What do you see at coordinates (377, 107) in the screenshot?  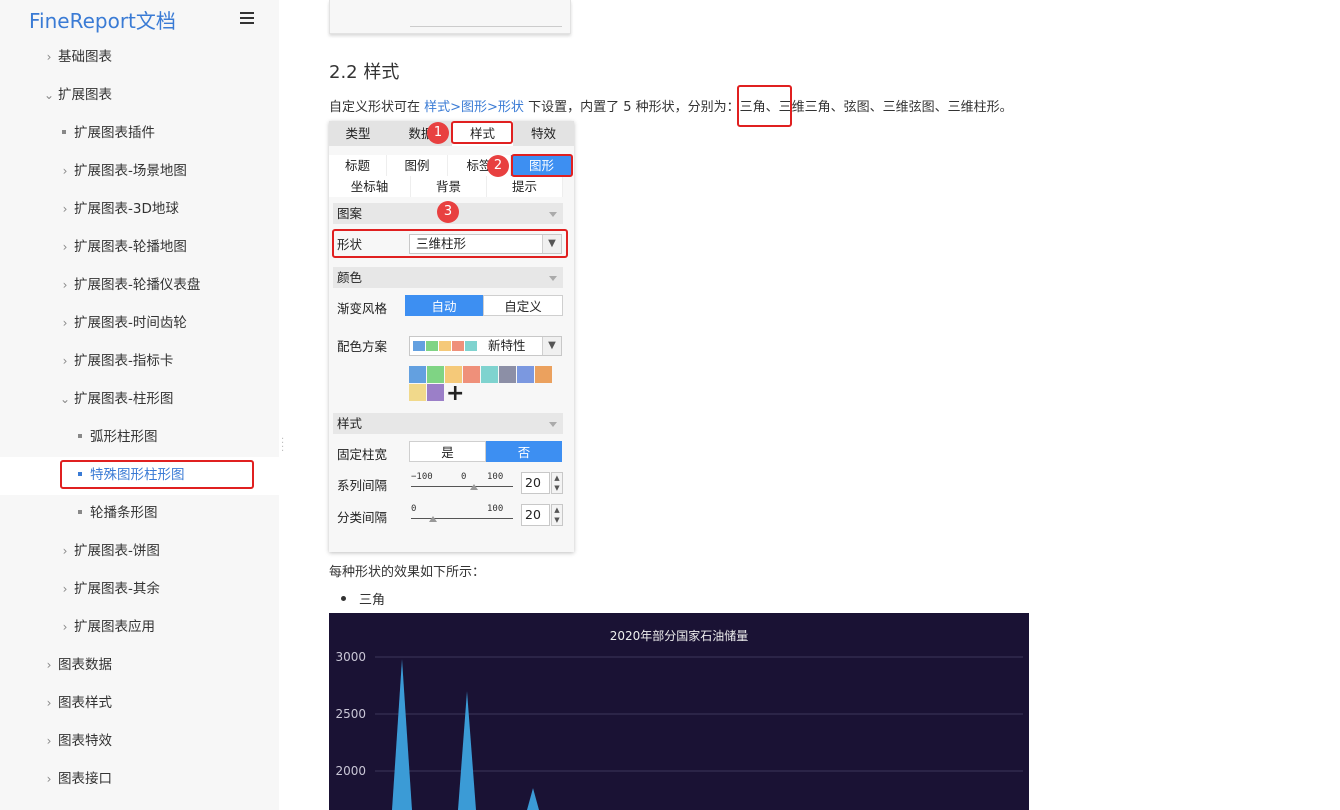 I see `para-text: 自定义形状可在` at bounding box center [377, 107].